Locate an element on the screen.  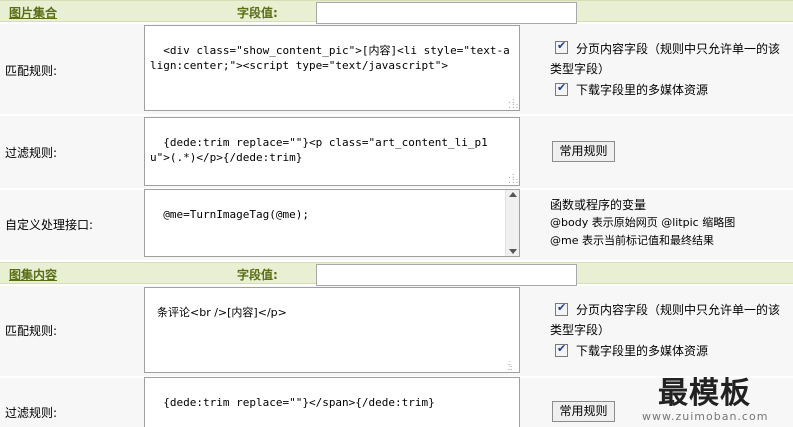
custom-handler-label: 自定义处理接口: is located at coordinates (49, 225).